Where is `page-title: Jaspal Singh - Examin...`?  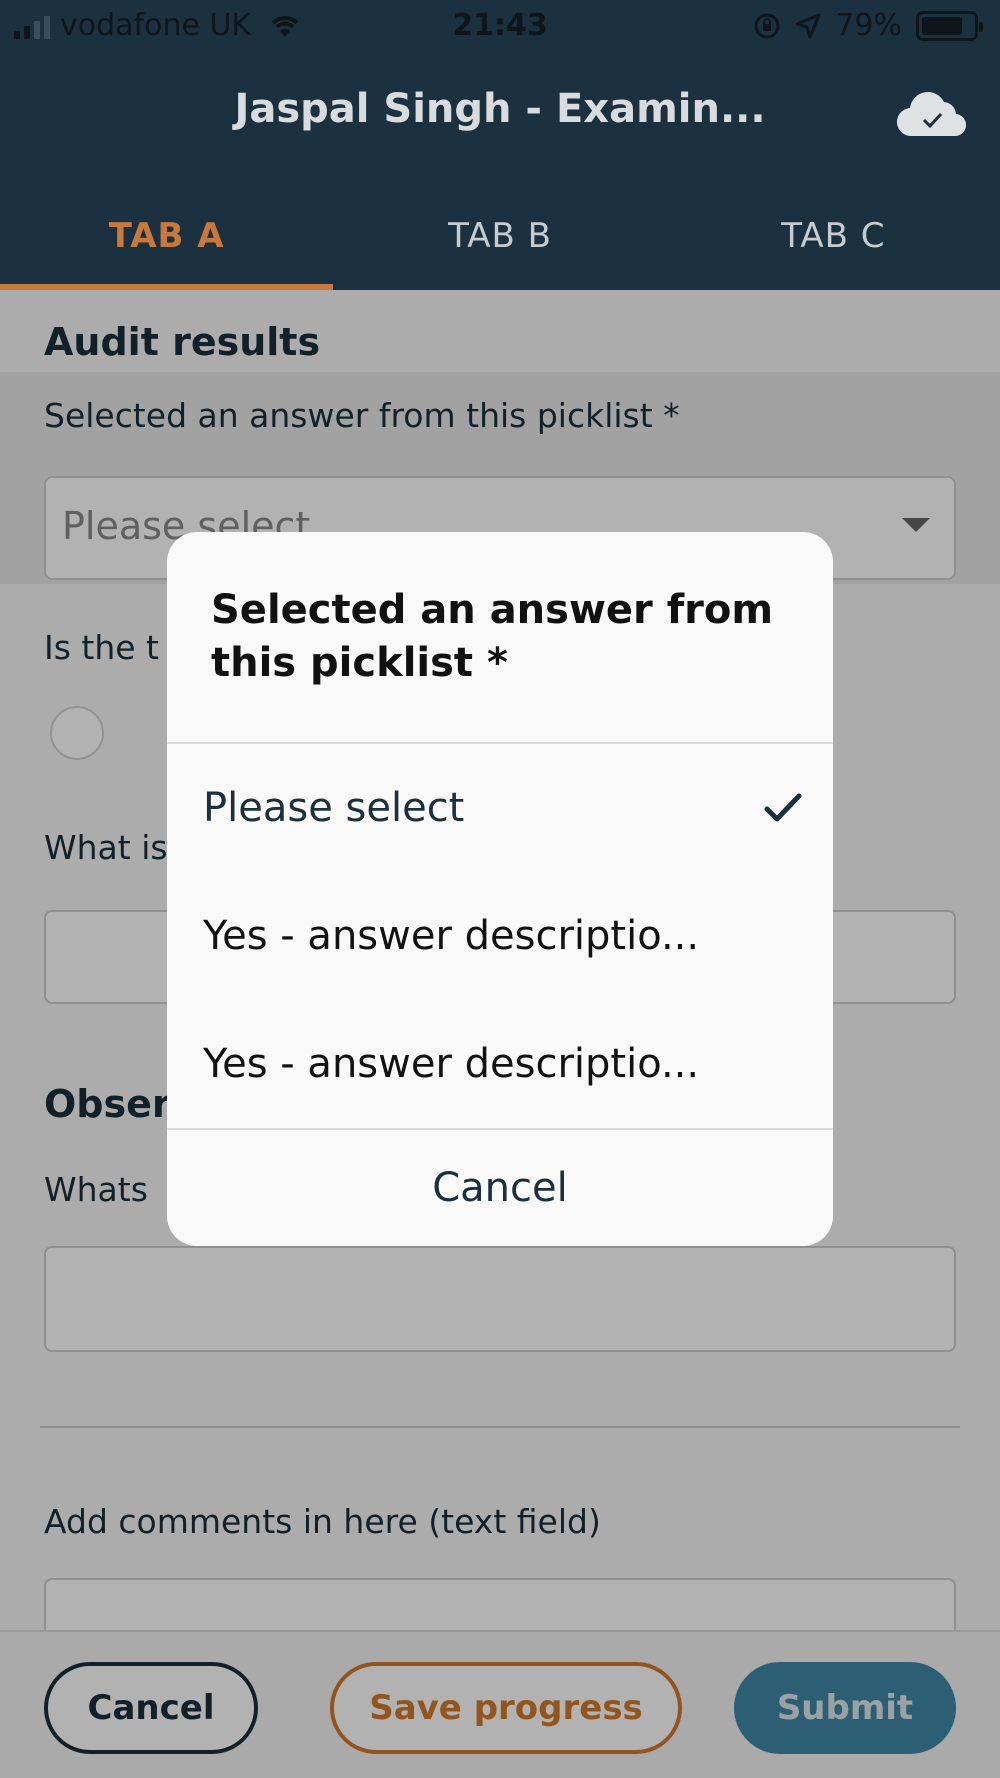 page-title: Jaspal Singh - Examin... is located at coordinates (500, 109).